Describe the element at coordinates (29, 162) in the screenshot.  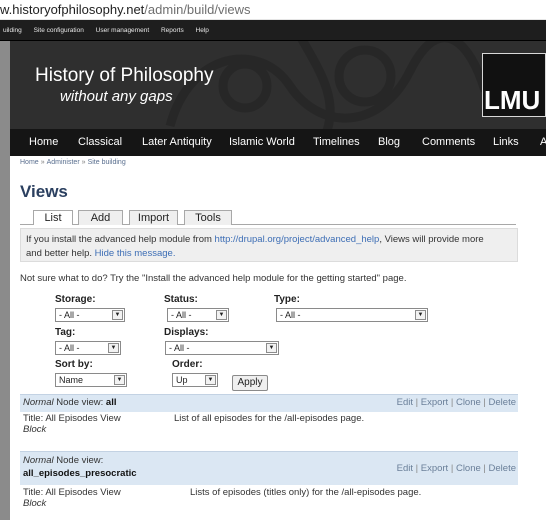
I see `breadcrumb-home: Home` at that location.